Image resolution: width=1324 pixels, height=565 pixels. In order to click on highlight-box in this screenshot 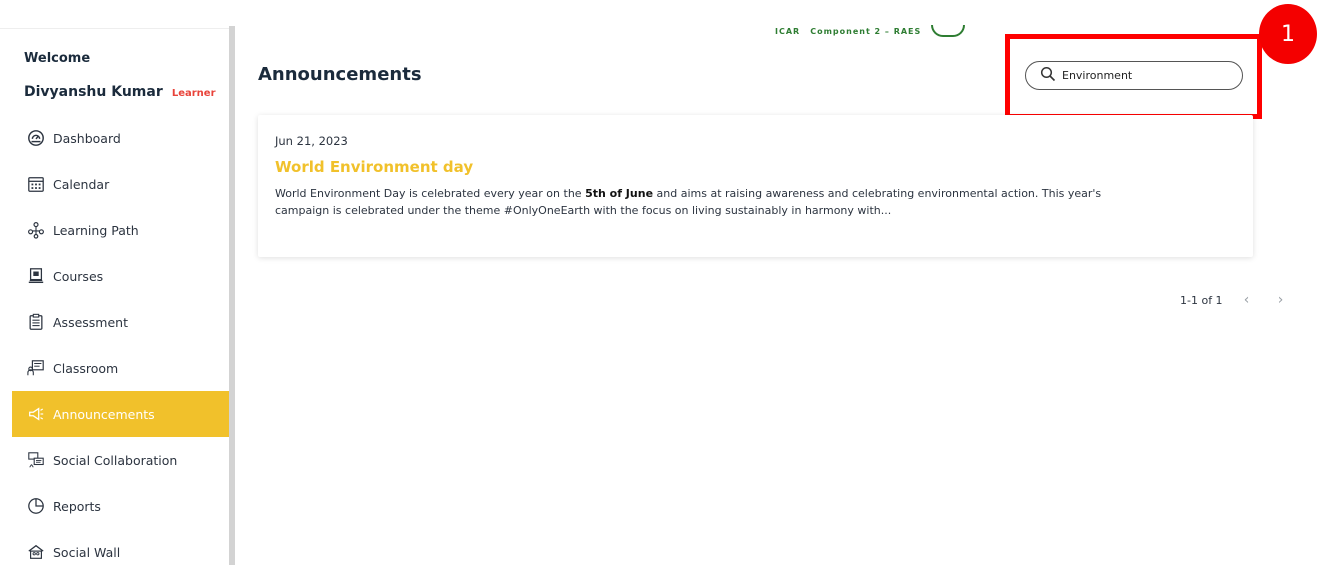, I will do `click(1133, 76)`.